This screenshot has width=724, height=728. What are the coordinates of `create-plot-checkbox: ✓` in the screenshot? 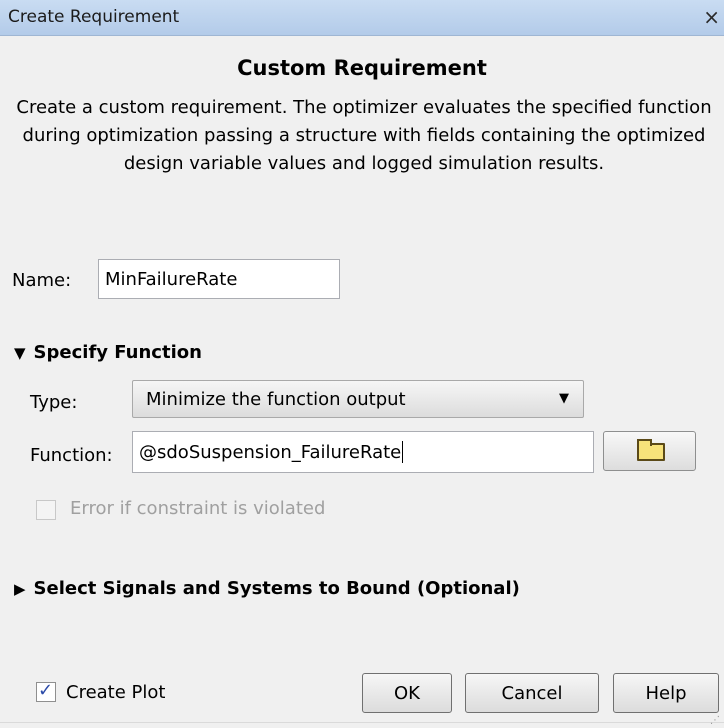 It's located at (46, 691).